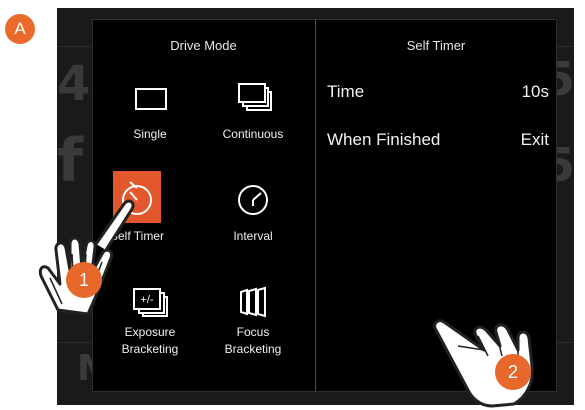 Image resolution: width=585 pixels, height=410 pixels. What do you see at coordinates (253, 200) in the screenshot?
I see `interval-clock-icon` at bounding box center [253, 200].